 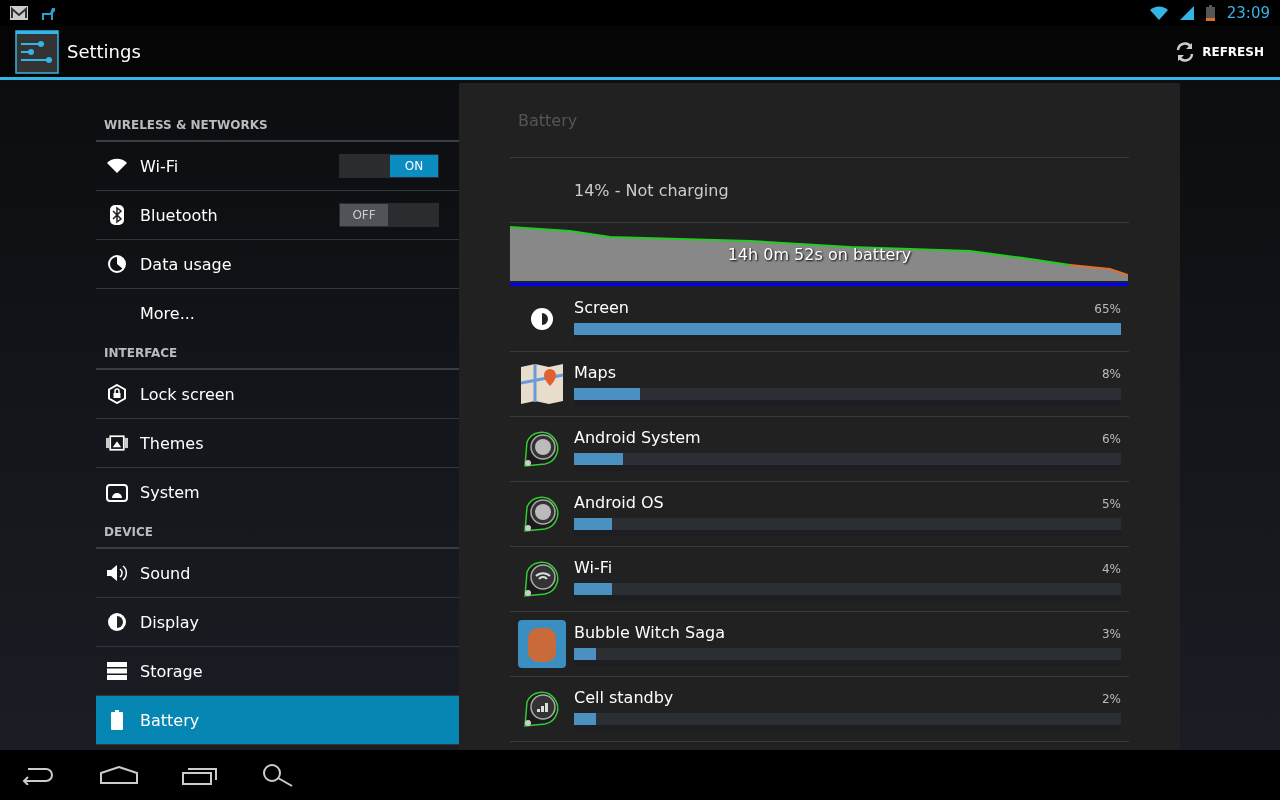 I want to click on settings-item: Battery, so click(x=277, y=720).